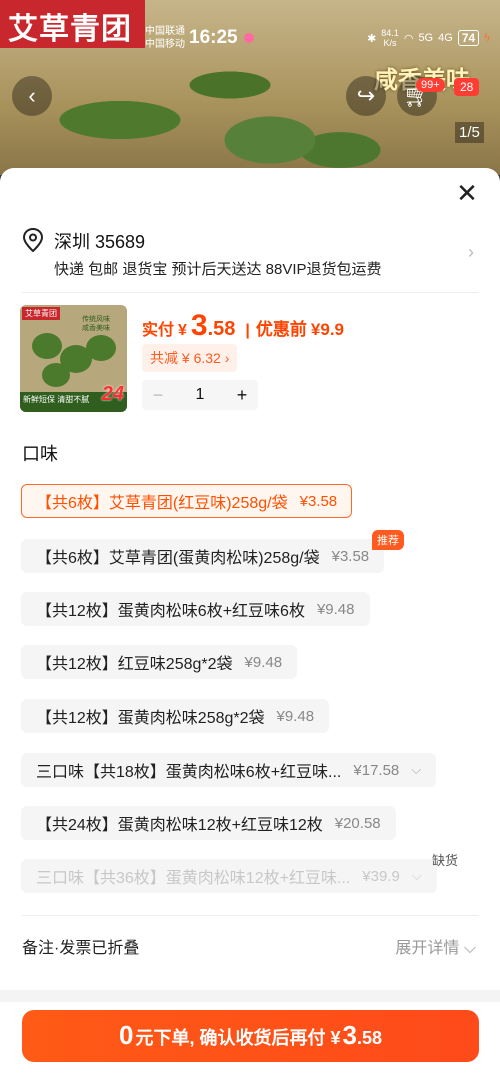  I want to click on battery-icon: 74, so click(468, 38).